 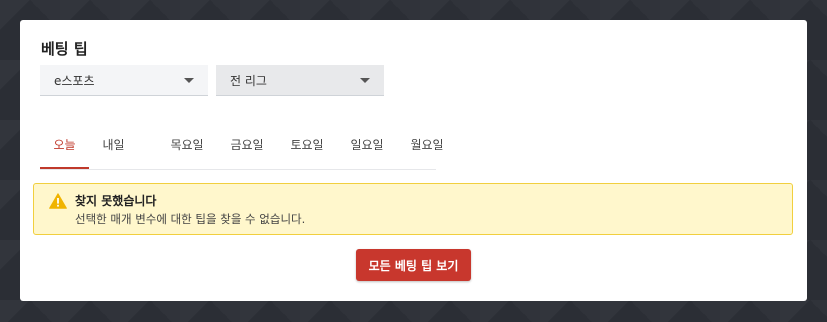 What do you see at coordinates (307, 147) in the screenshot?
I see `tab-saturday: 토요일` at bounding box center [307, 147].